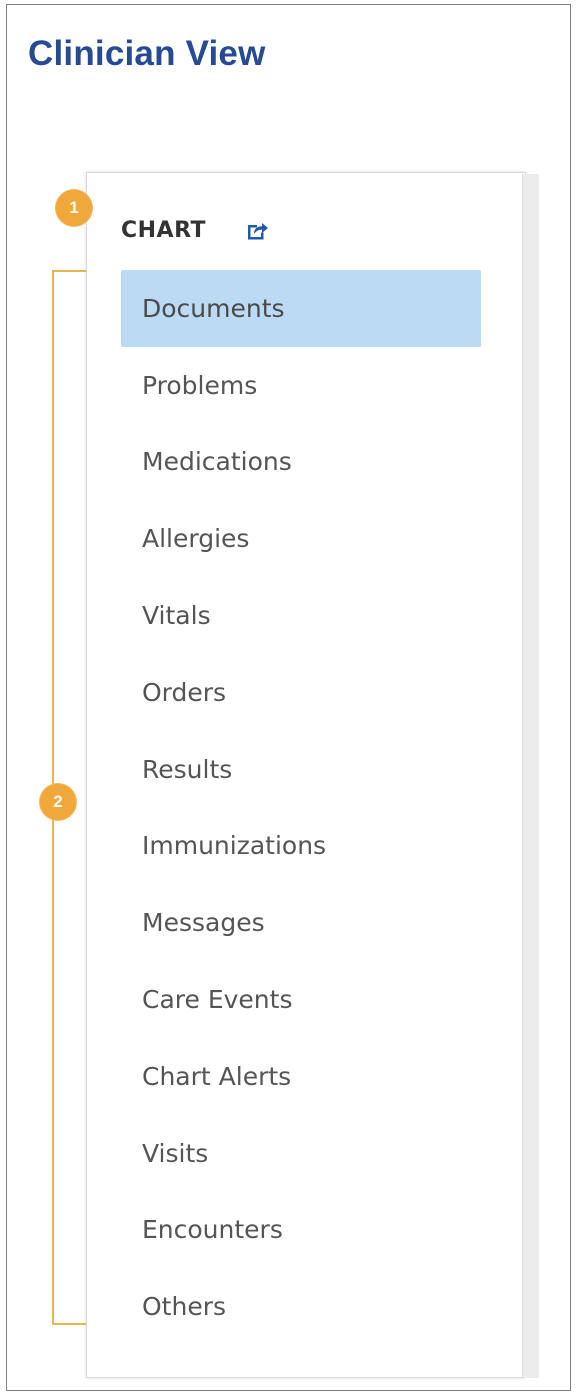 This screenshot has width=577, height=1395. What do you see at coordinates (301, 846) in the screenshot?
I see `nav-item-immunizations: Immunizations` at bounding box center [301, 846].